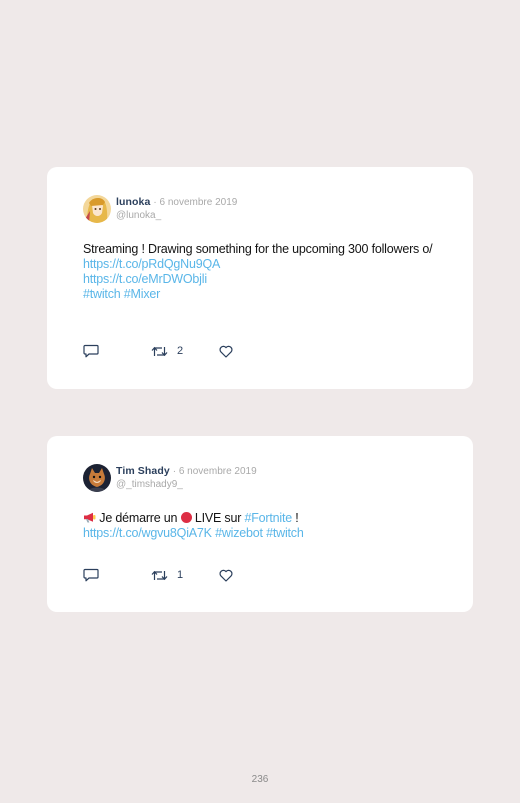  Describe the element at coordinates (138, 518) in the screenshot. I see `tweet-text-segment: Je démarre un` at that location.